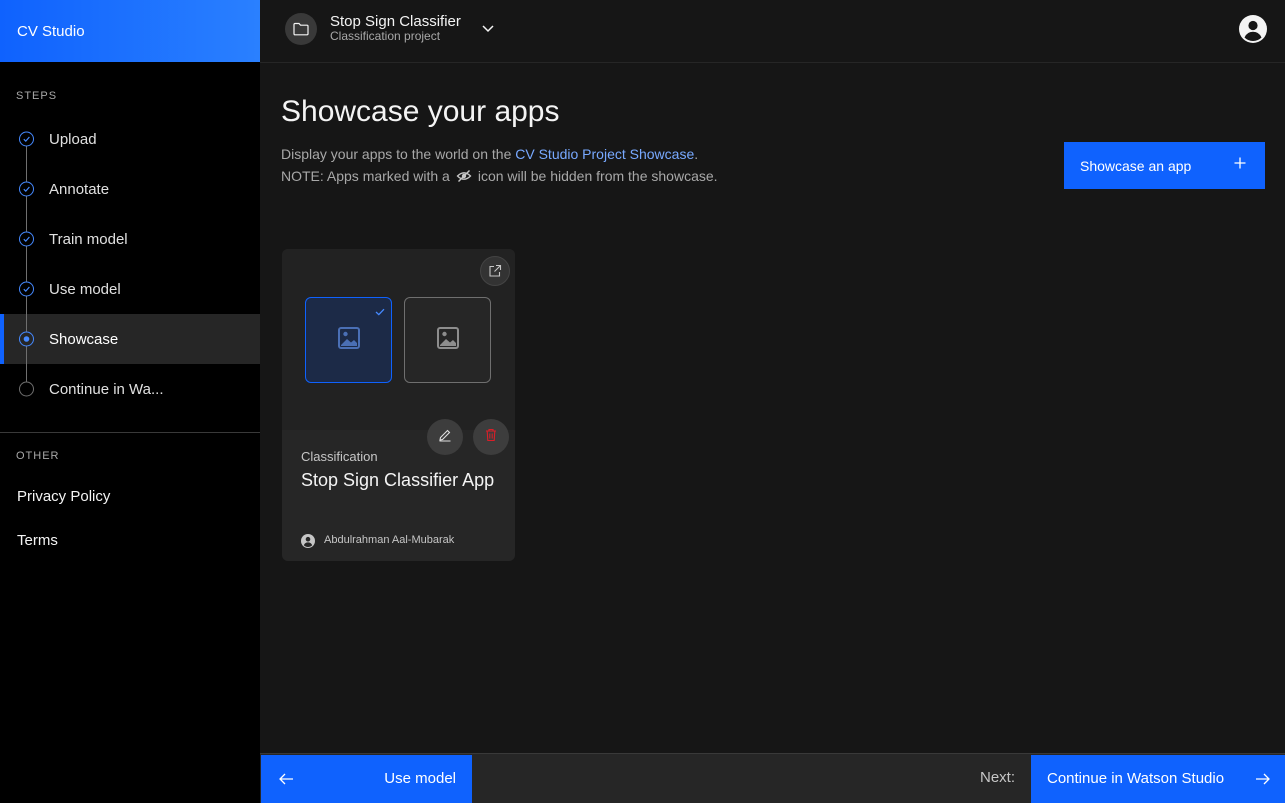 The image size is (1285, 803). Describe the element at coordinates (420, 778) in the screenshot. I see `back-button-label: Use model` at that location.